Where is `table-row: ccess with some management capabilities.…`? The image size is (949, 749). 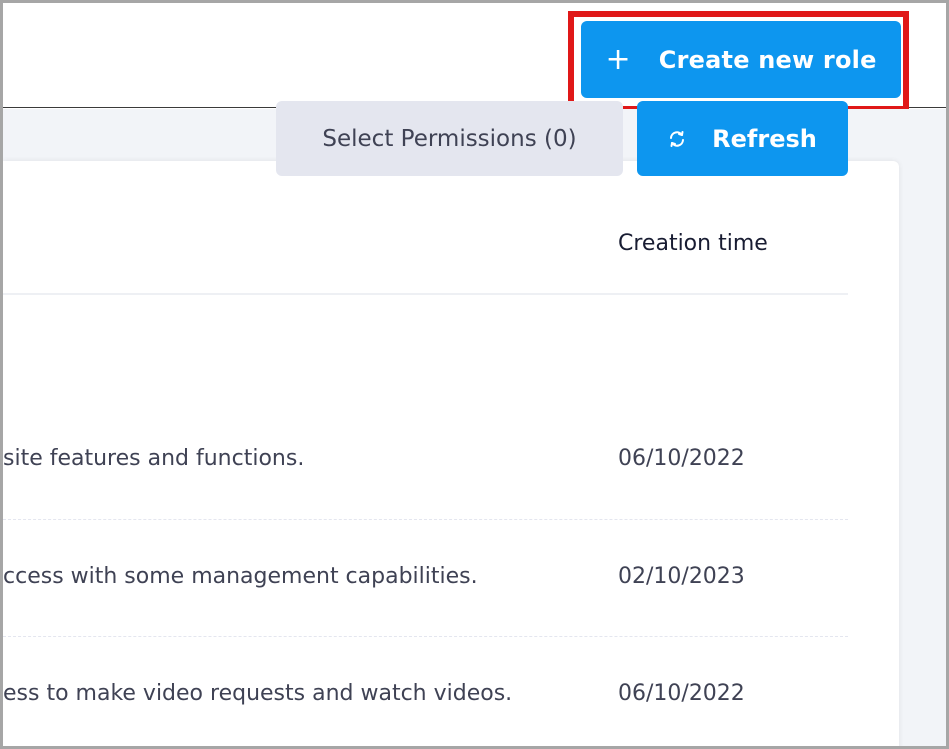
table-row: ccess with some management capabilities.… is located at coordinates (425, 578).